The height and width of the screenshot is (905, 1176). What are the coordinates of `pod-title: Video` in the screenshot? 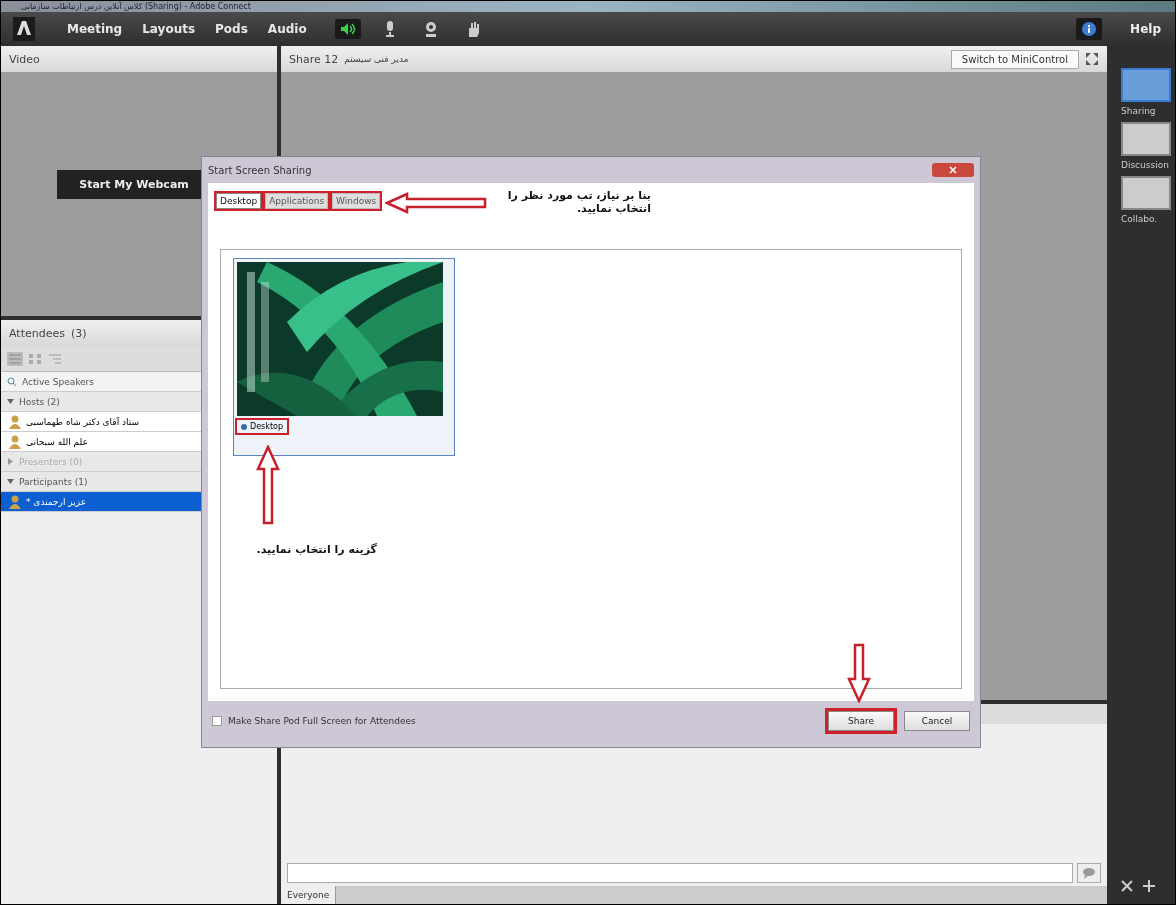 It's located at (24, 59).